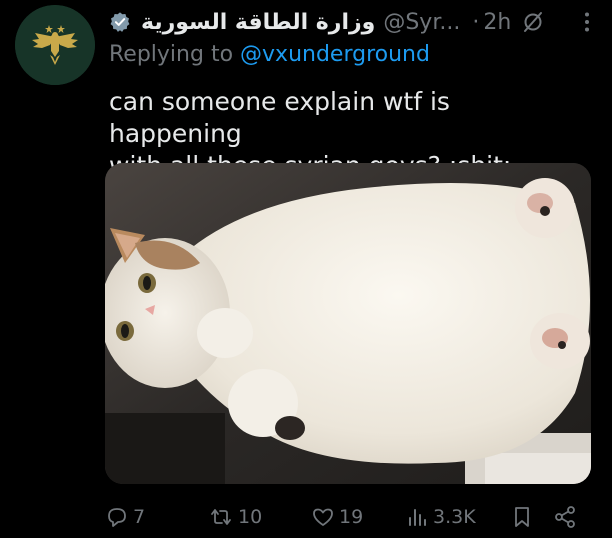 The width and height of the screenshot is (612, 538). What do you see at coordinates (533, 22) in the screenshot?
I see `muted-grok-icon` at bounding box center [533, 22].